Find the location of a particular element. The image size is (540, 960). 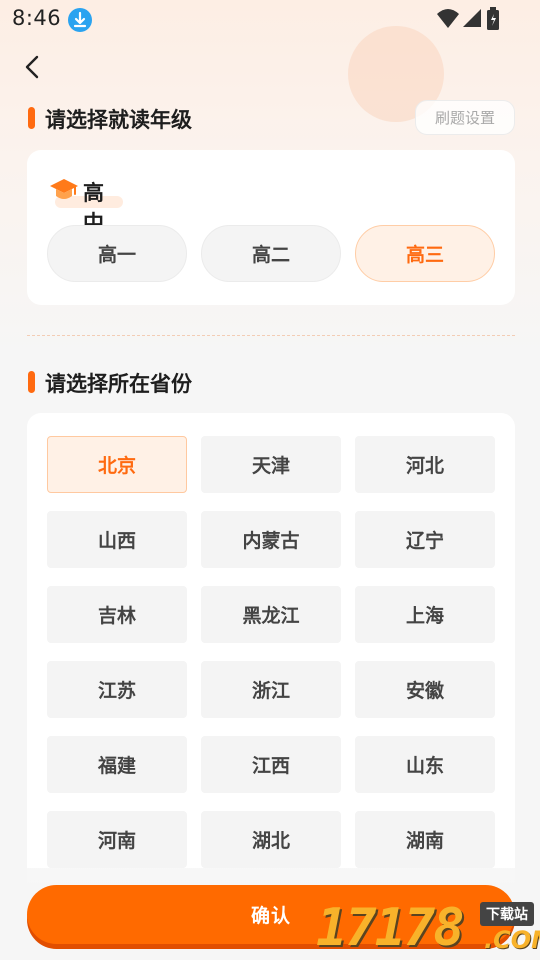

section-divider is located at coordinates (271, 335).